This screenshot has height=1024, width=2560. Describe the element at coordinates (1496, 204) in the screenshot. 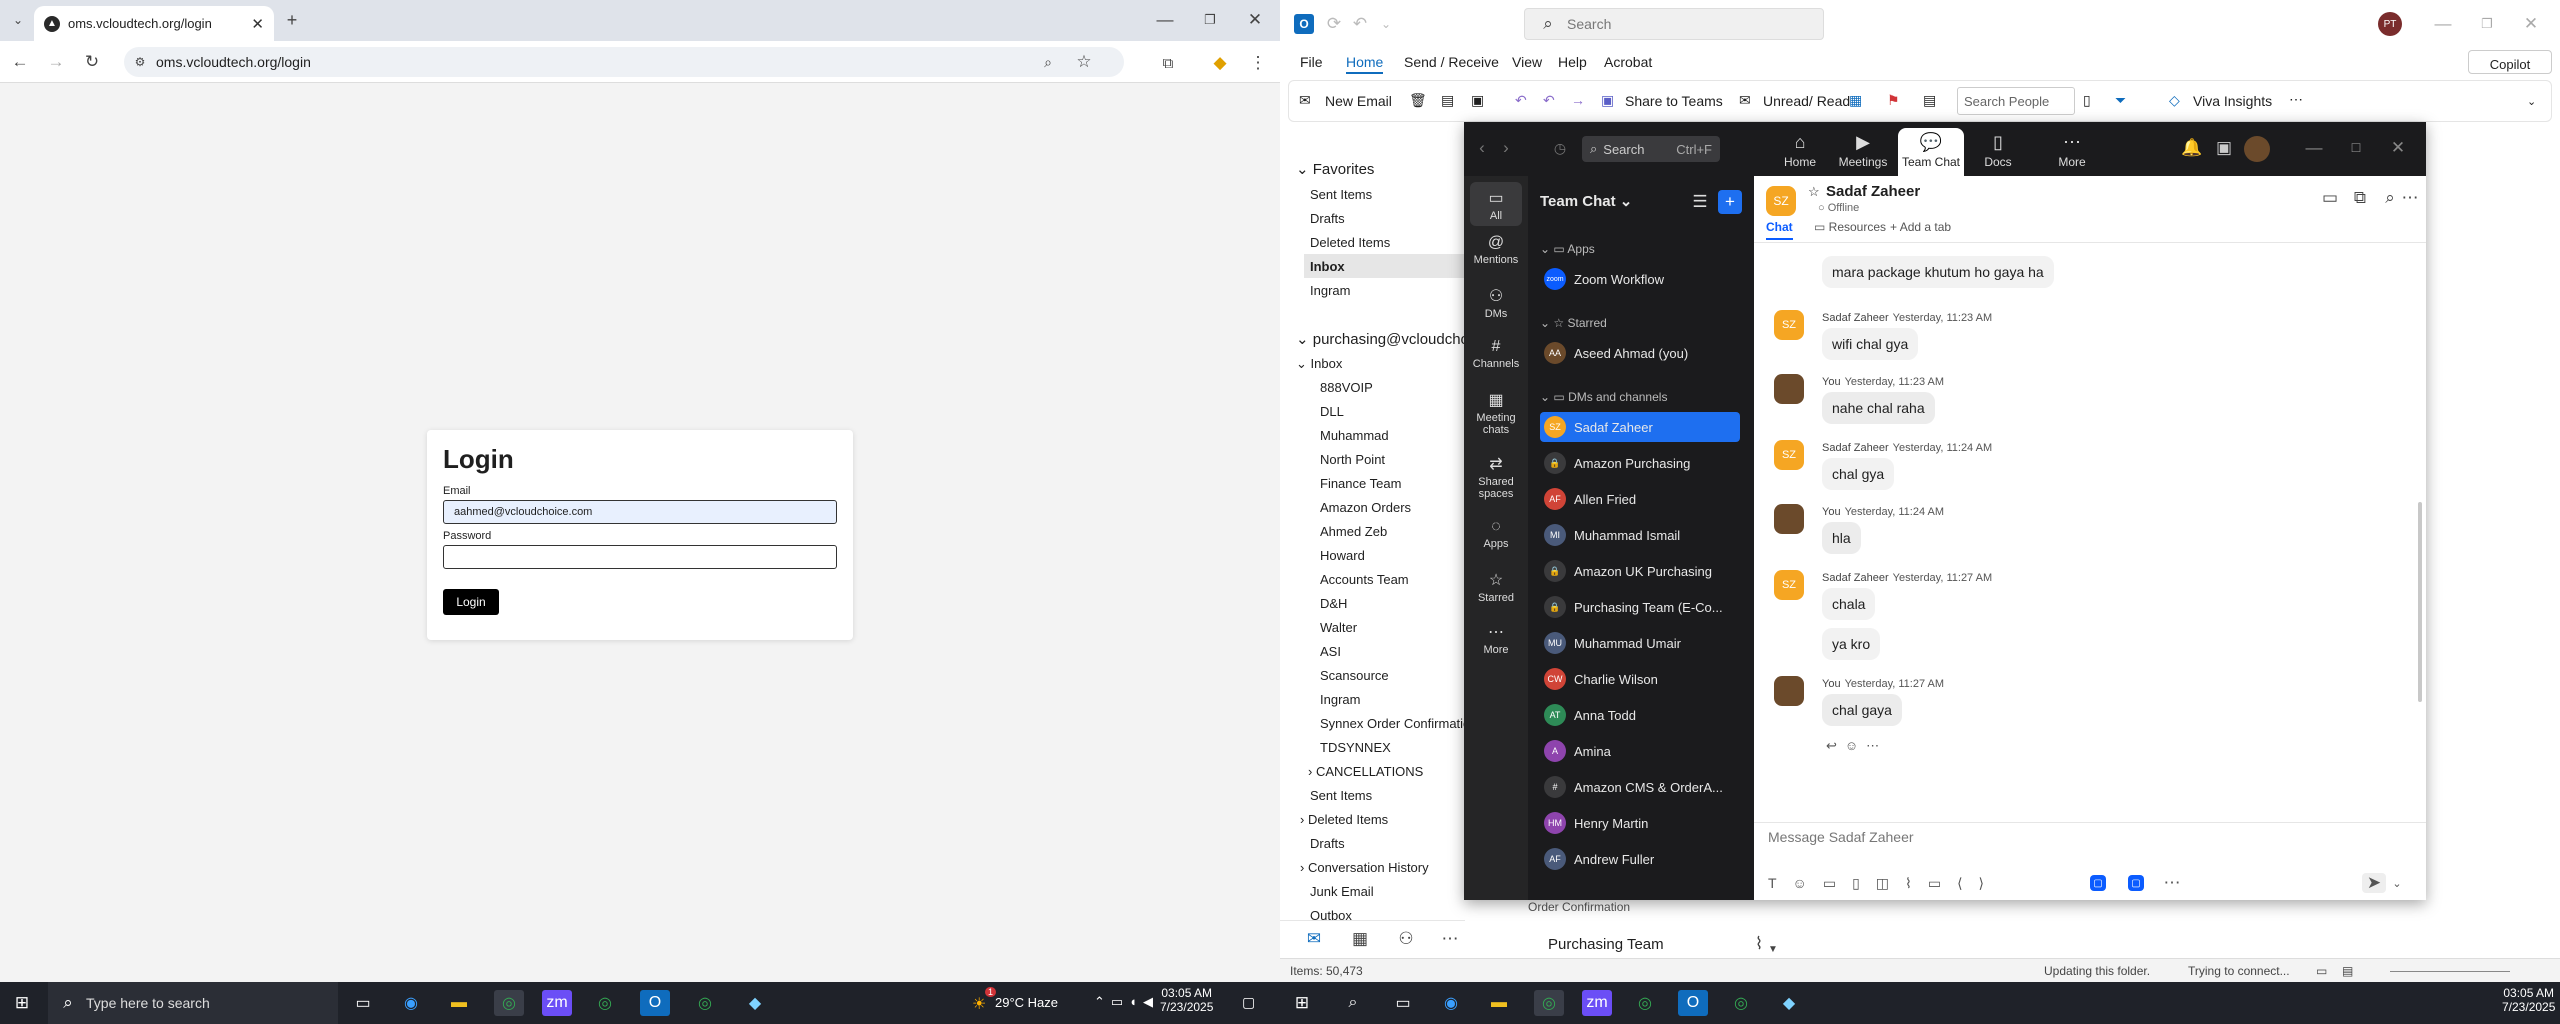

I see `rail-all: ▭ All` at that location.